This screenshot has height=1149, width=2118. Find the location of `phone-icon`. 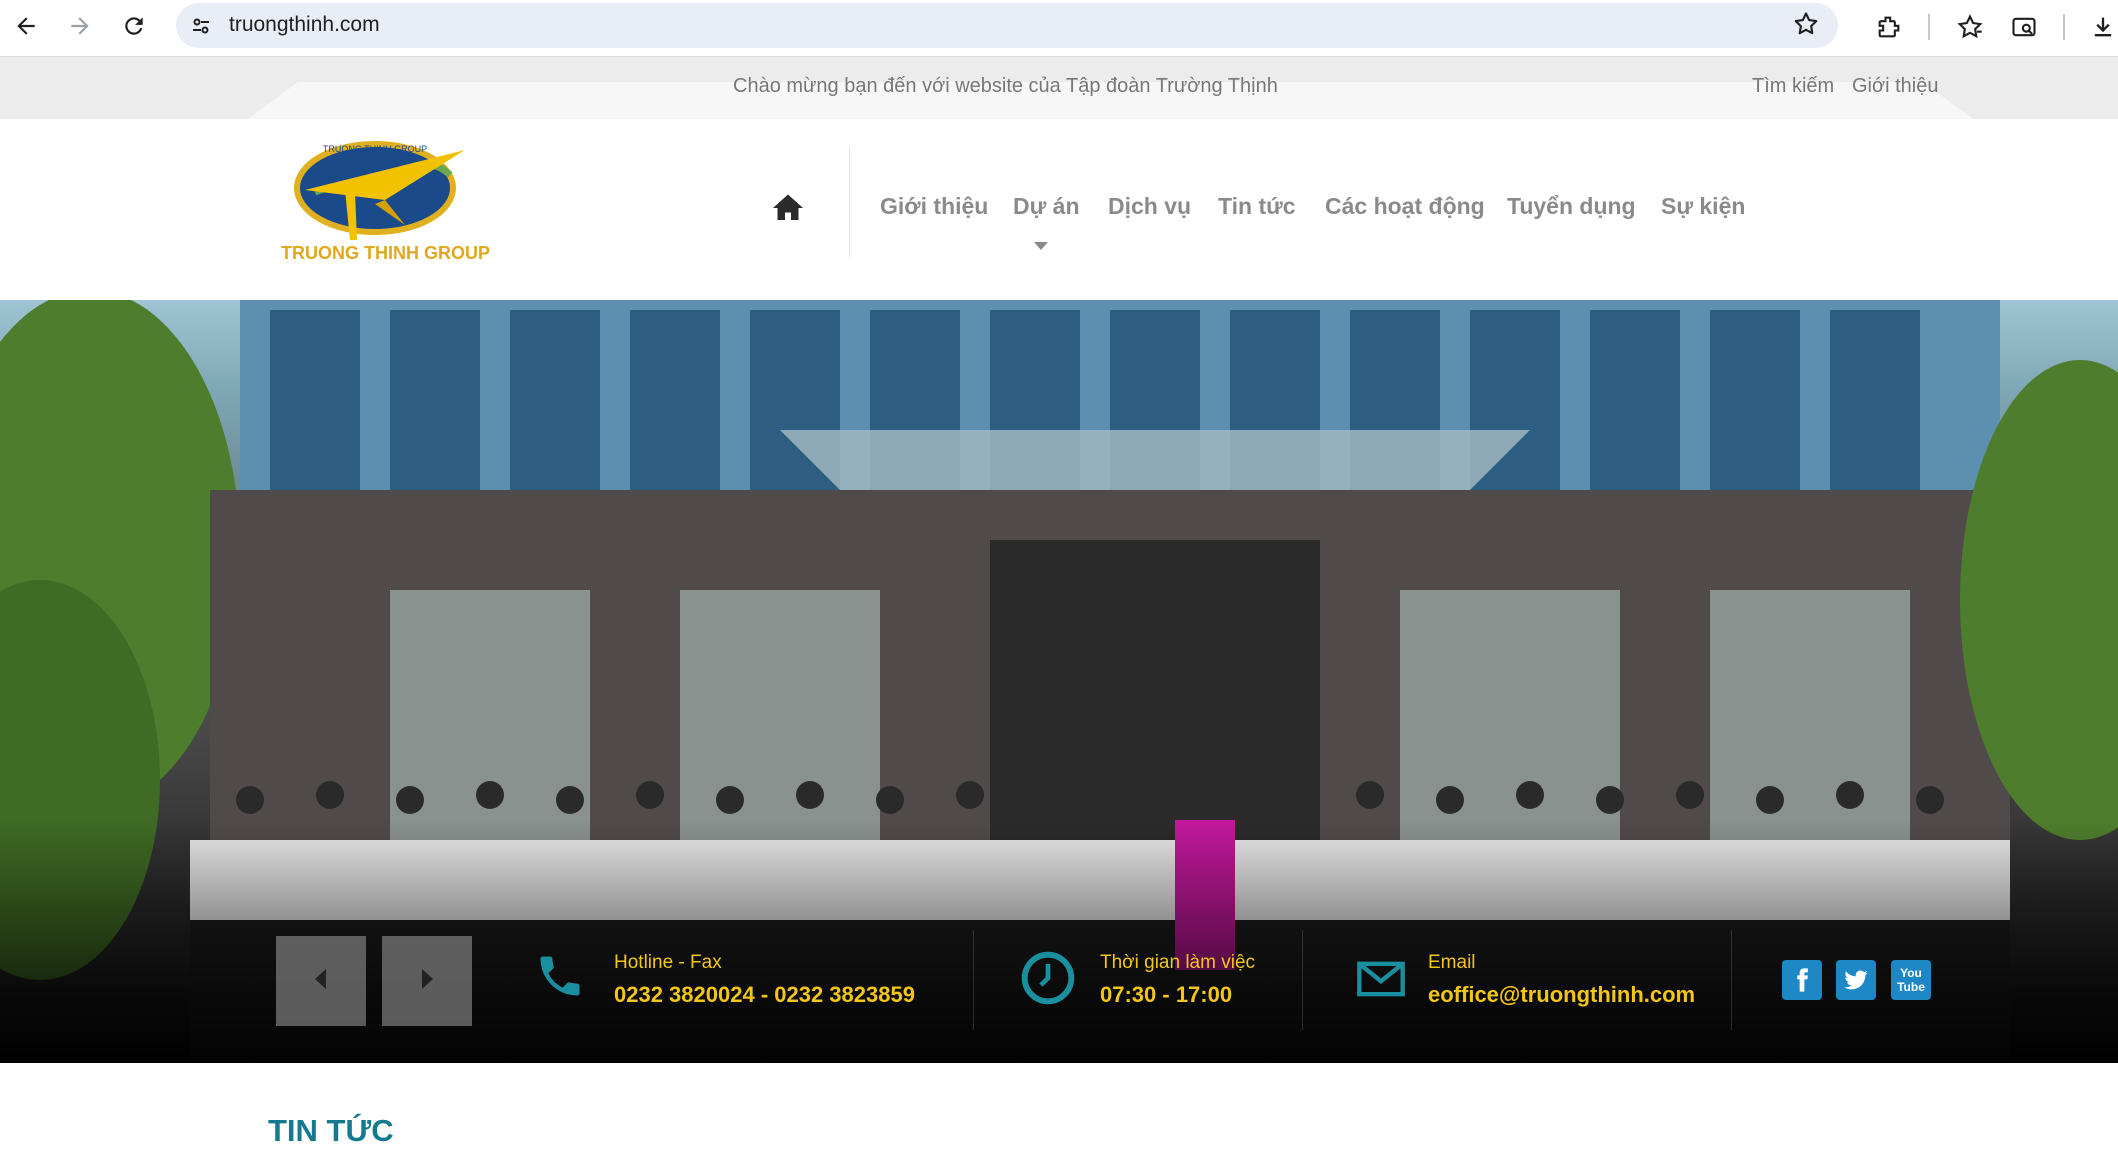

phone-icon is located at coordinates (560, 978).